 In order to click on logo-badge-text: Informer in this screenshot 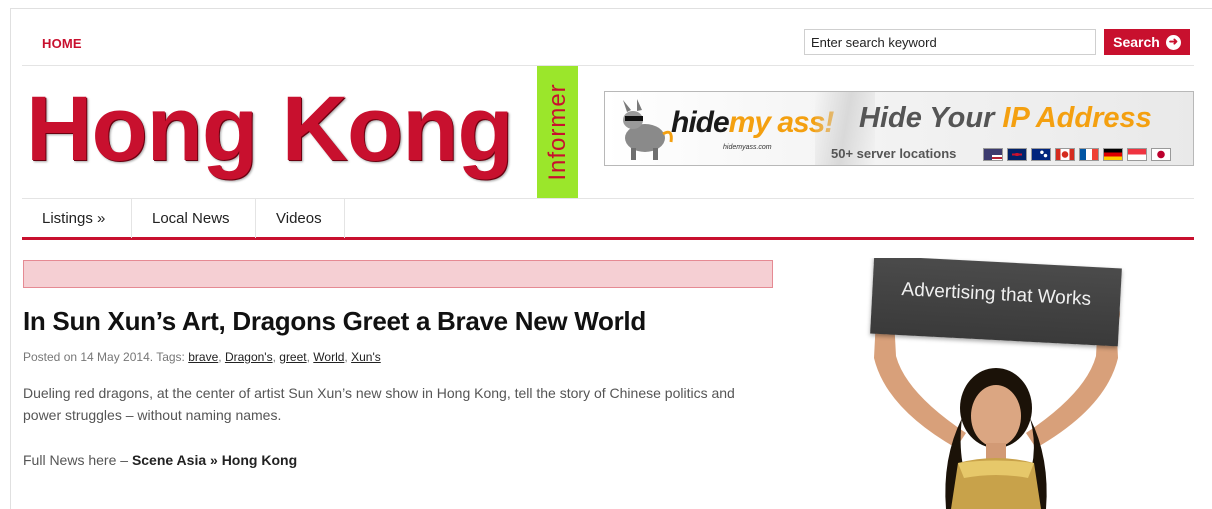, I will do `click(557, 132)`.